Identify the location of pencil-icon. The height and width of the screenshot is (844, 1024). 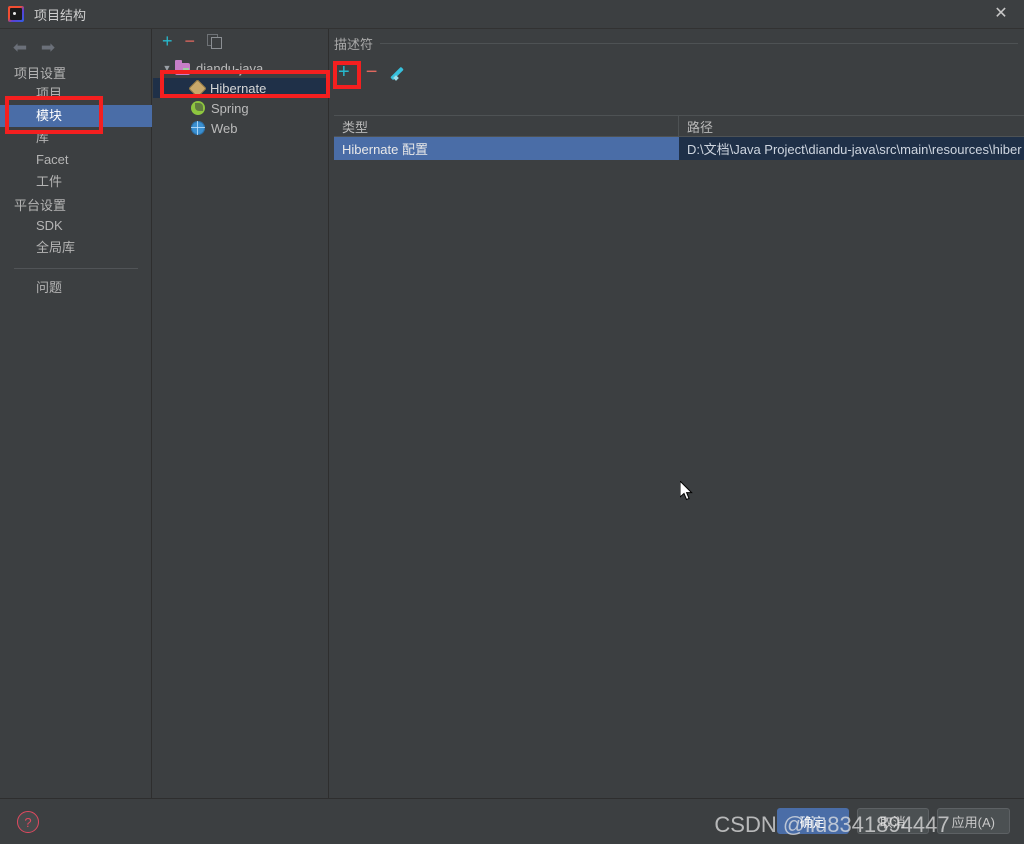
(401, 72).